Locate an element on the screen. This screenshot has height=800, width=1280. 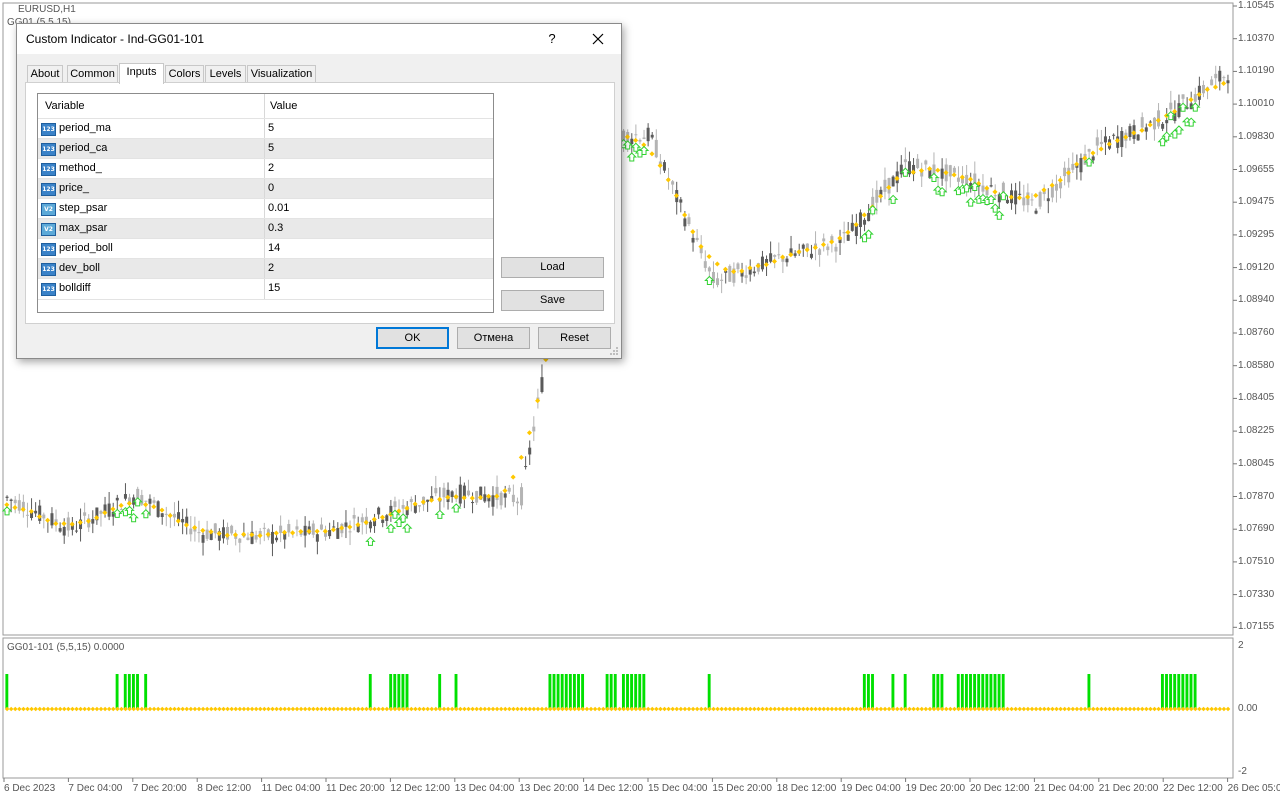
integer-type-icon: 123 is located at coordinates (48, 129).